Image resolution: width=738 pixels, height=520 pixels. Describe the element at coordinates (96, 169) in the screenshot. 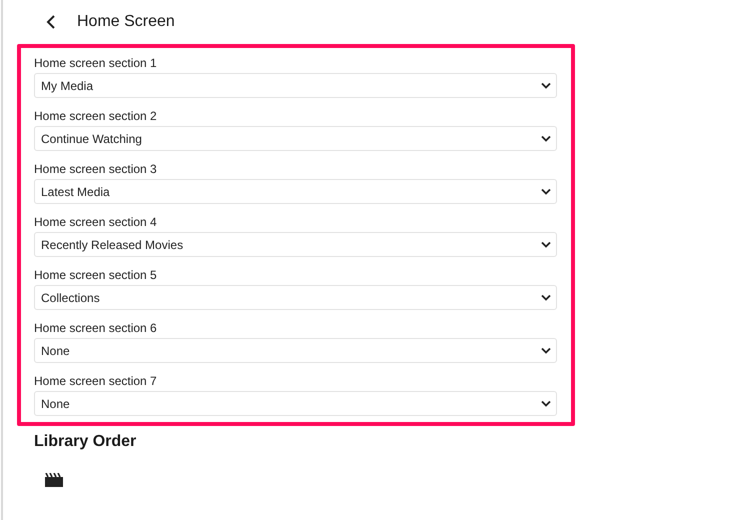

I see `field-label: Home screen section 3` at that location.